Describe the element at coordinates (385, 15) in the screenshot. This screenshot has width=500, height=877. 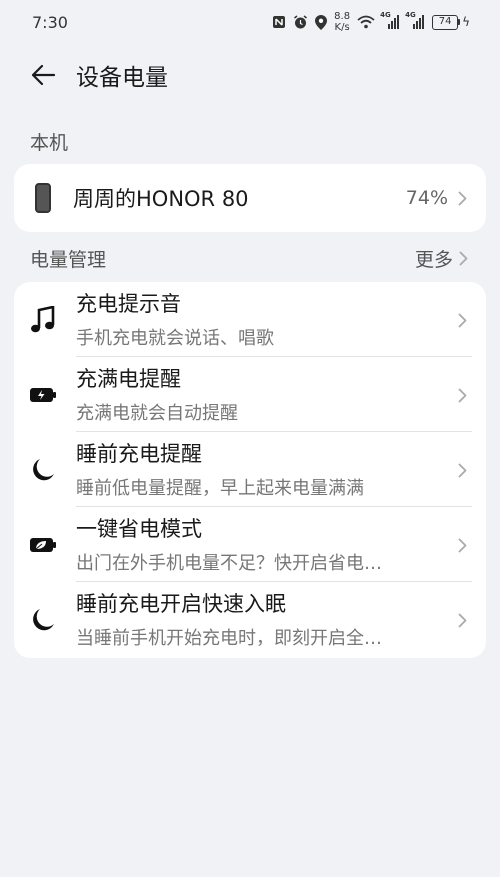
I see `cell-signal-1-tag: 4G` at that location.